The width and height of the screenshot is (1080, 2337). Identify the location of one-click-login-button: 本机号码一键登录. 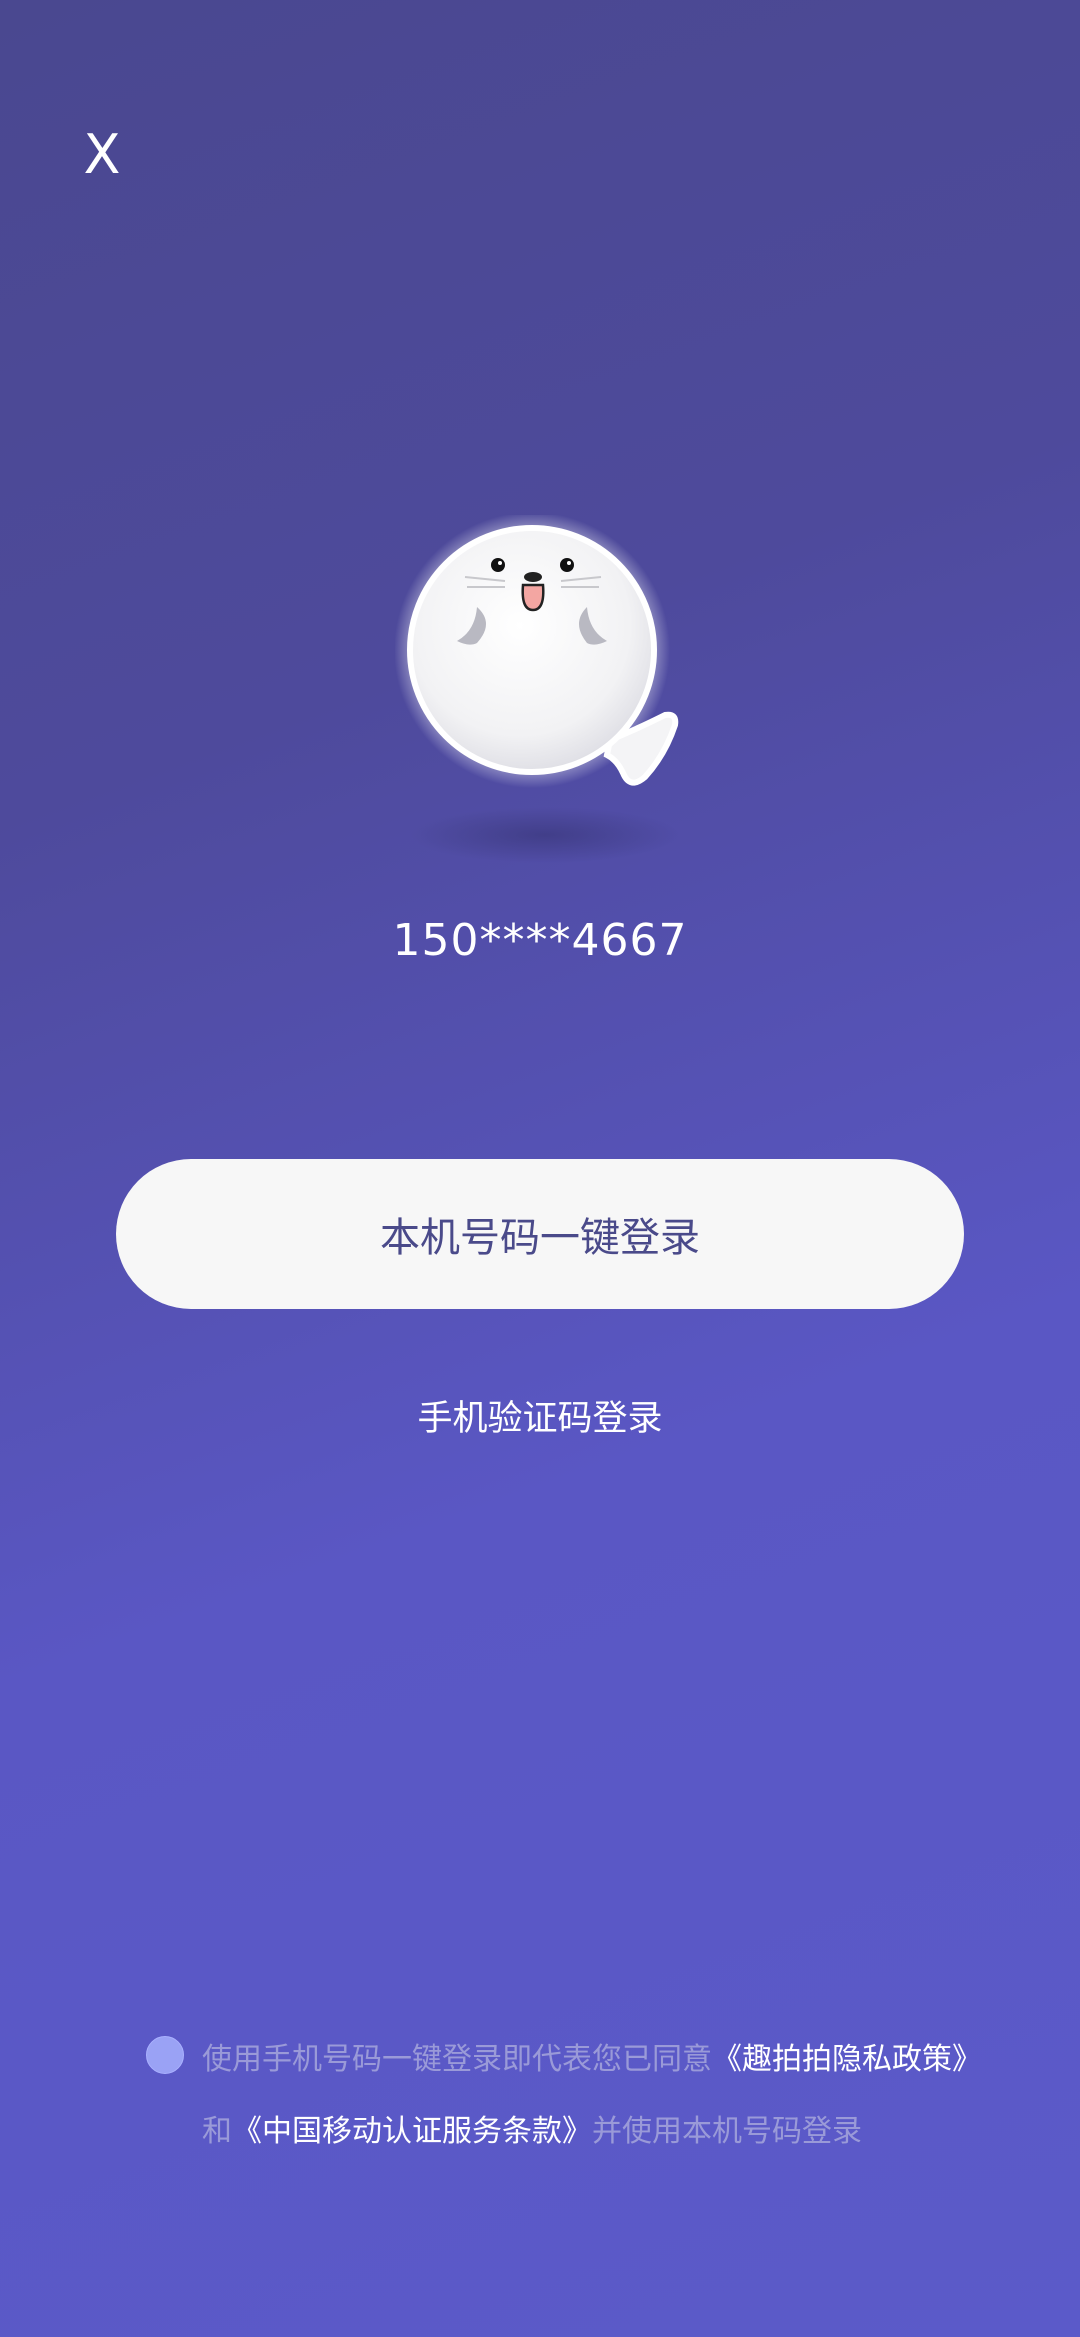
(540, 1234).